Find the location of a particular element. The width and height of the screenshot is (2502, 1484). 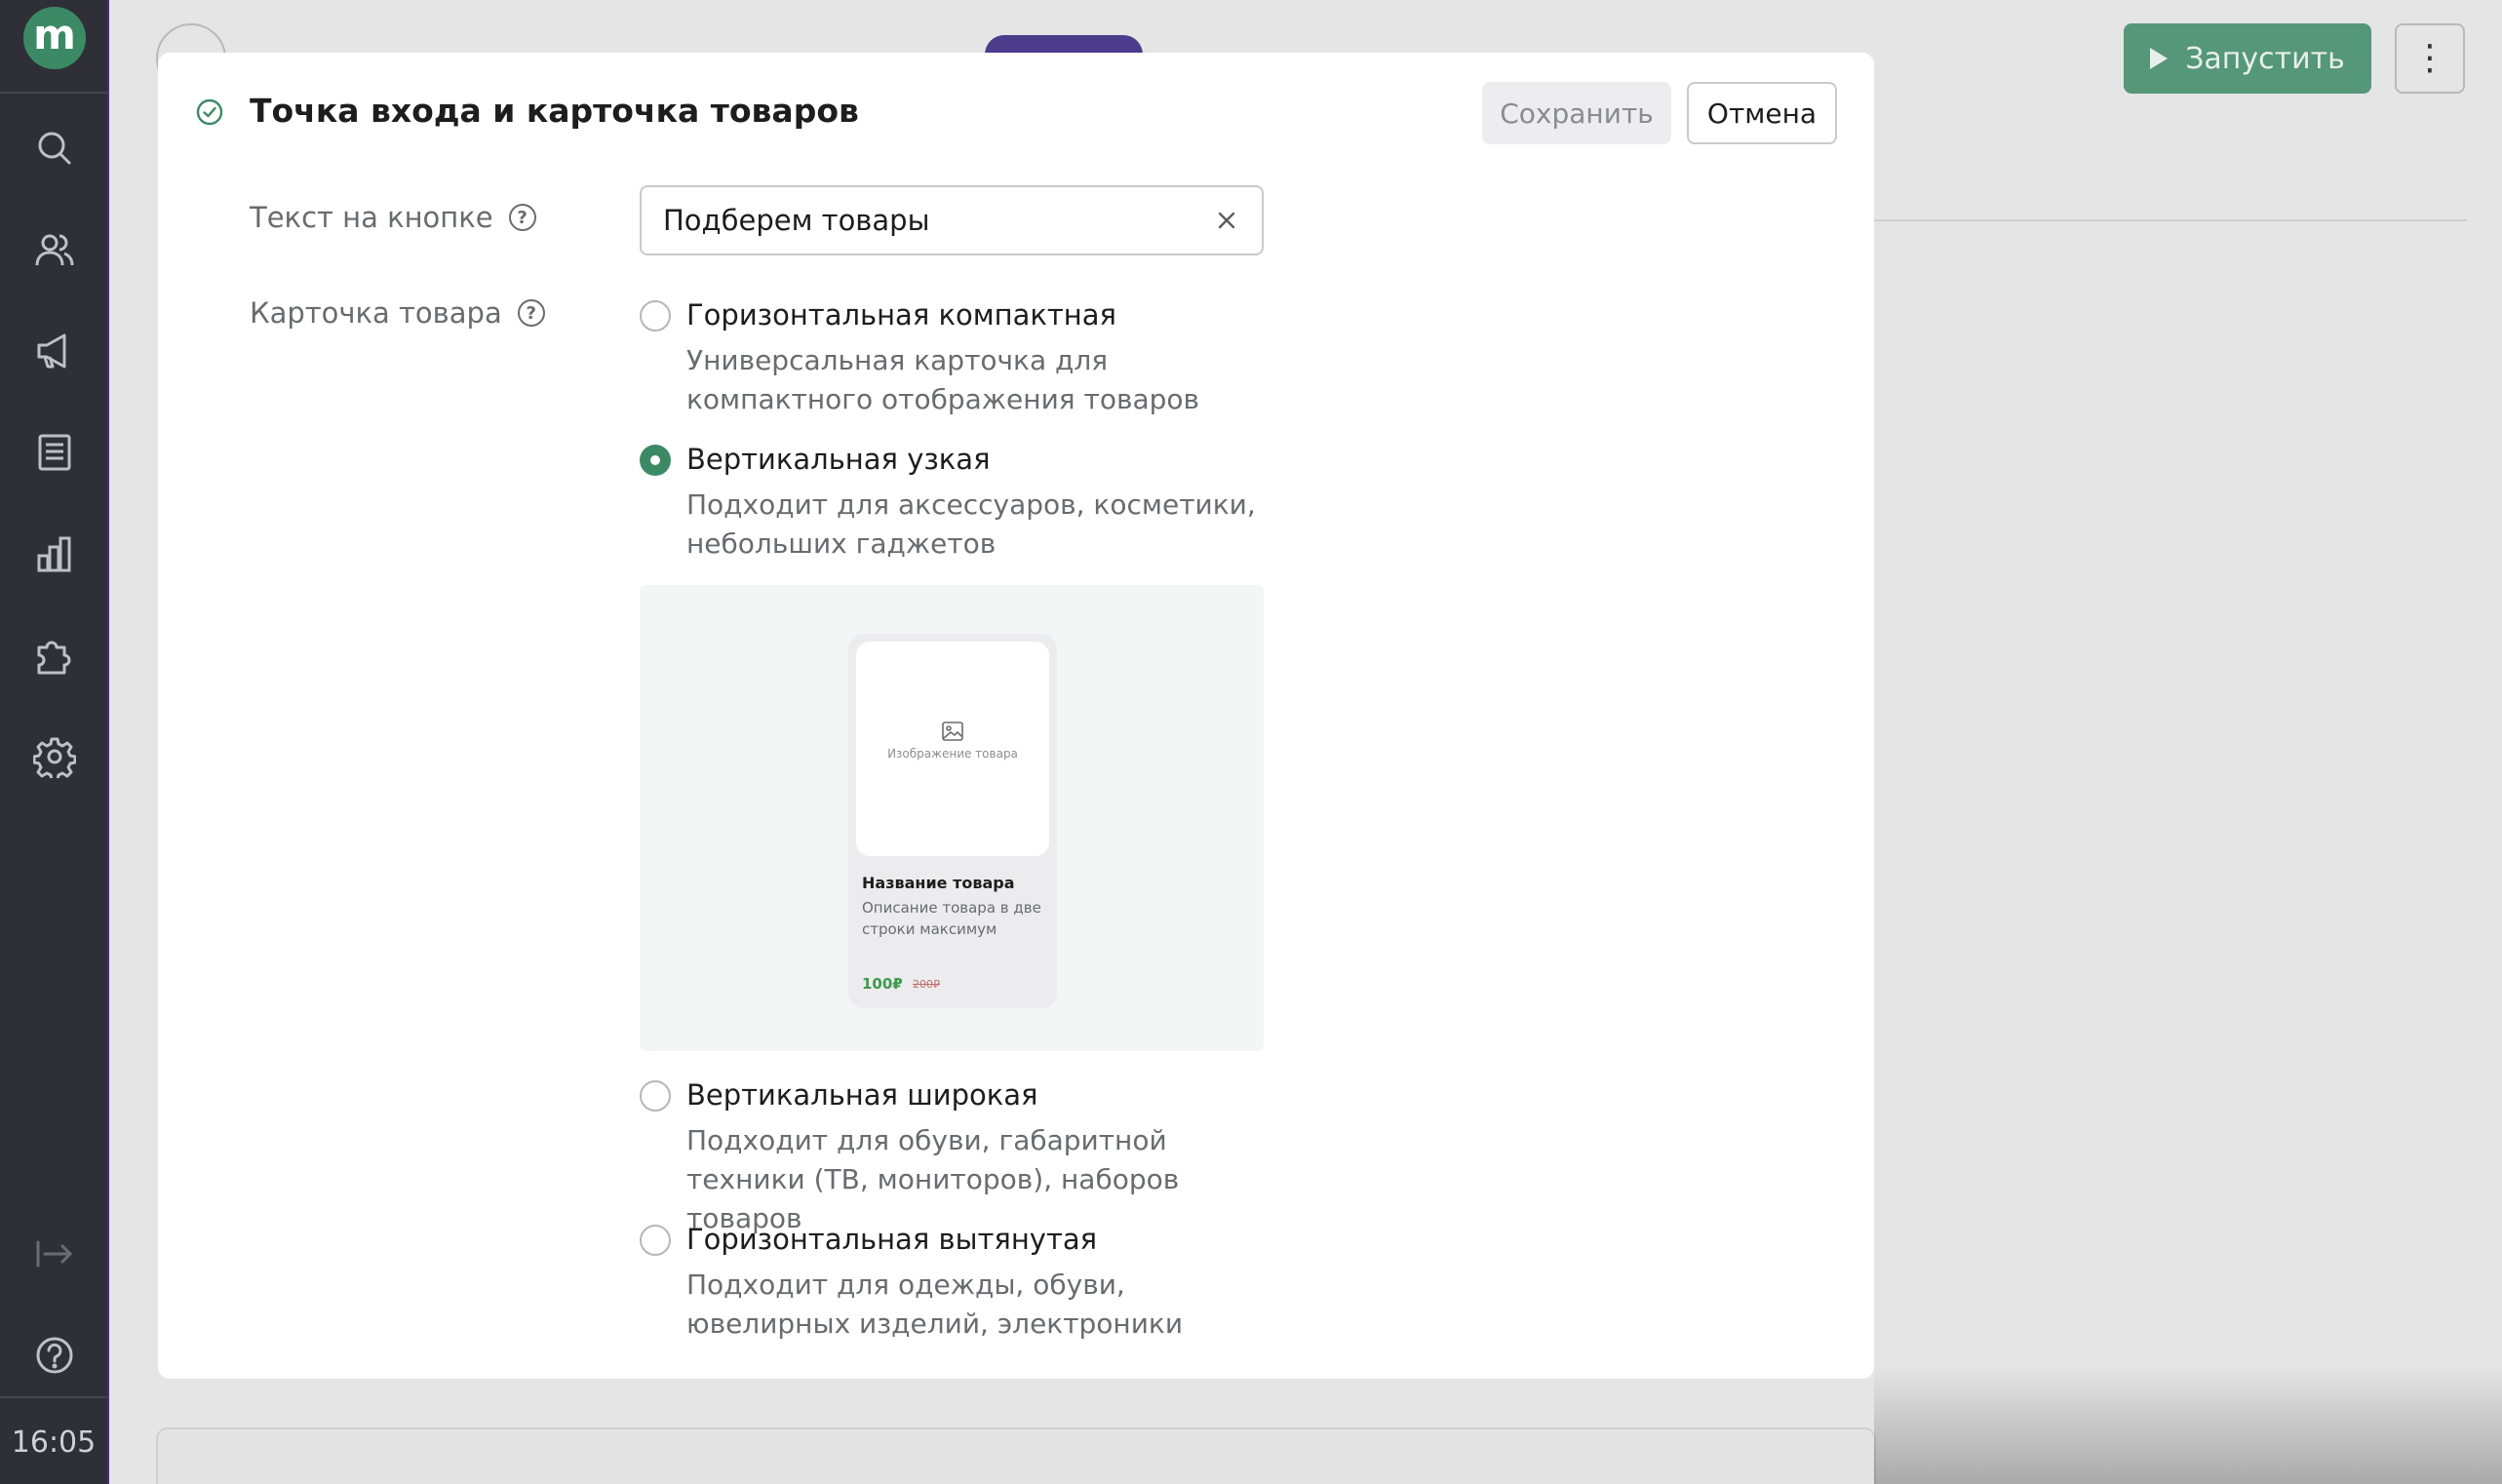

option-title: Горизонтальная вытянутая is located at coordinates (892, 1239).